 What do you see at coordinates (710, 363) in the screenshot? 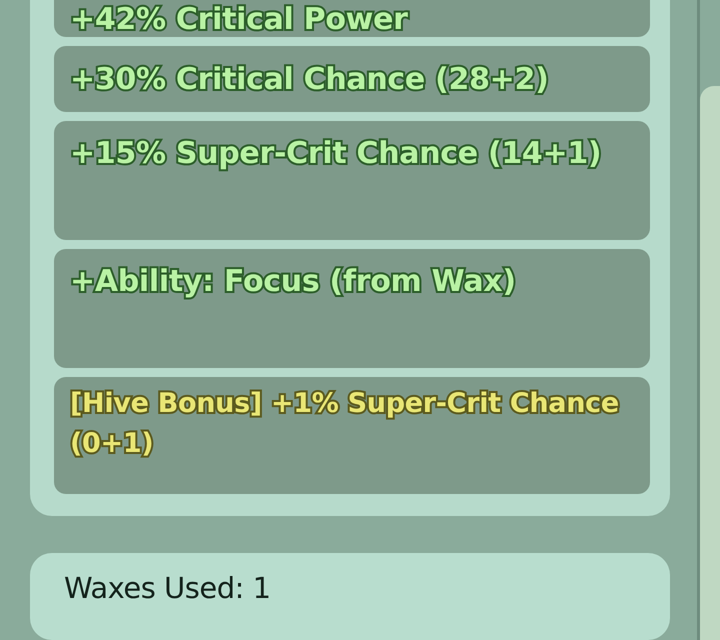
I see `scrollbar-thumb` at bounding box center [710, 363].